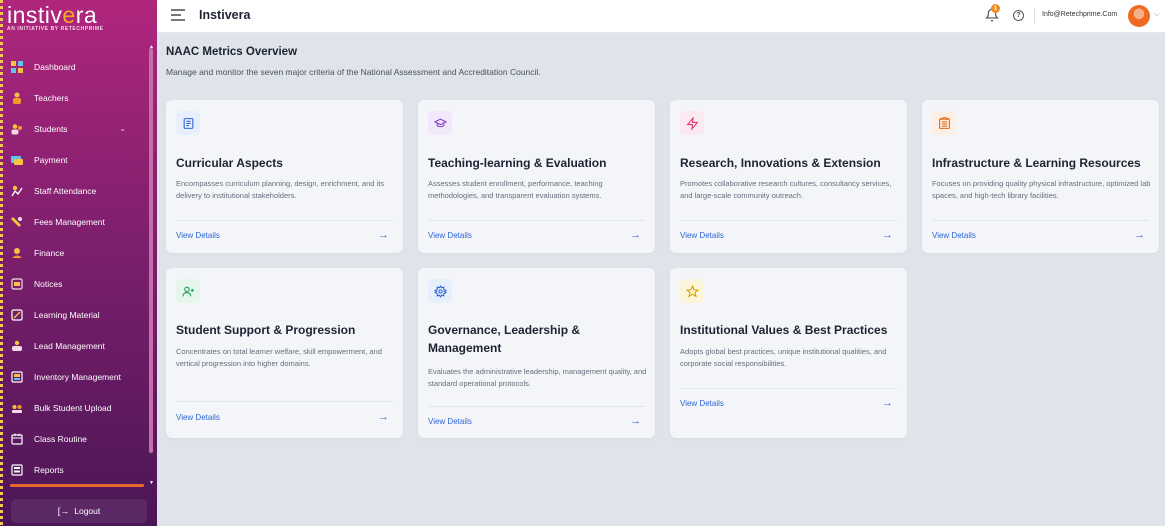 The image size is (1165, 526). Describe the element at coordinates (1036, 163) in the screenshot. I see `card-title: Infrastructure & Learning Resources` at that location.